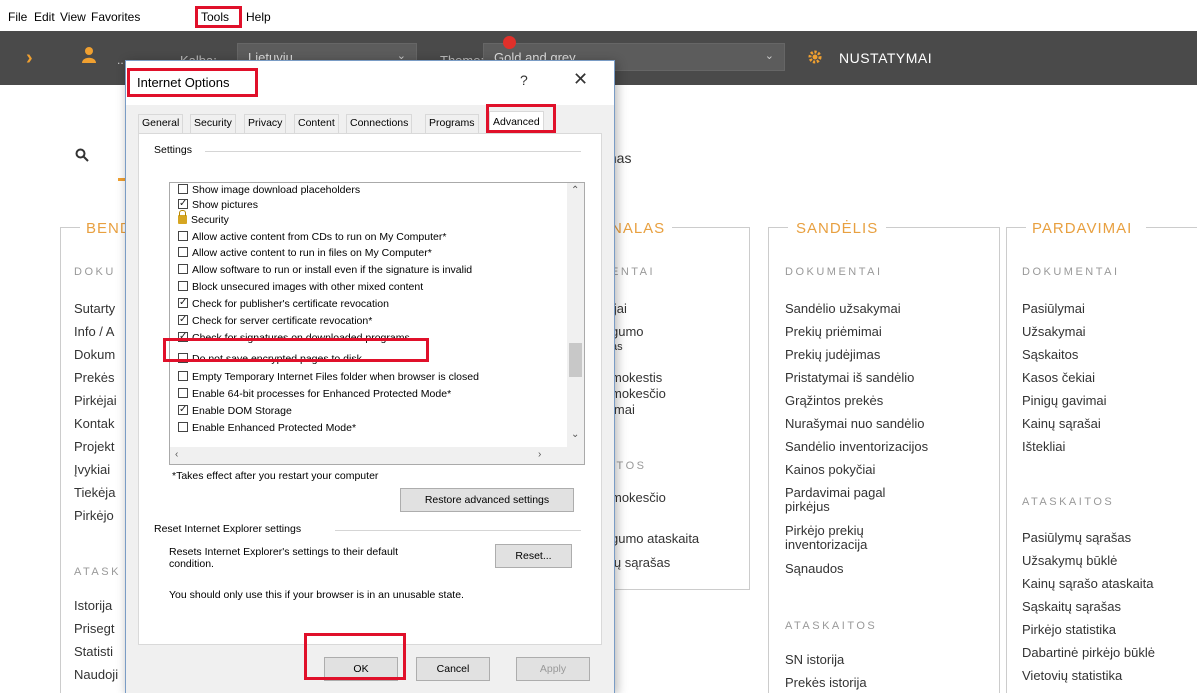  What do you see at coordinates (93, 652) in the screenshot?
I see `list-item: Statisti` at bounding box center [93, 652].